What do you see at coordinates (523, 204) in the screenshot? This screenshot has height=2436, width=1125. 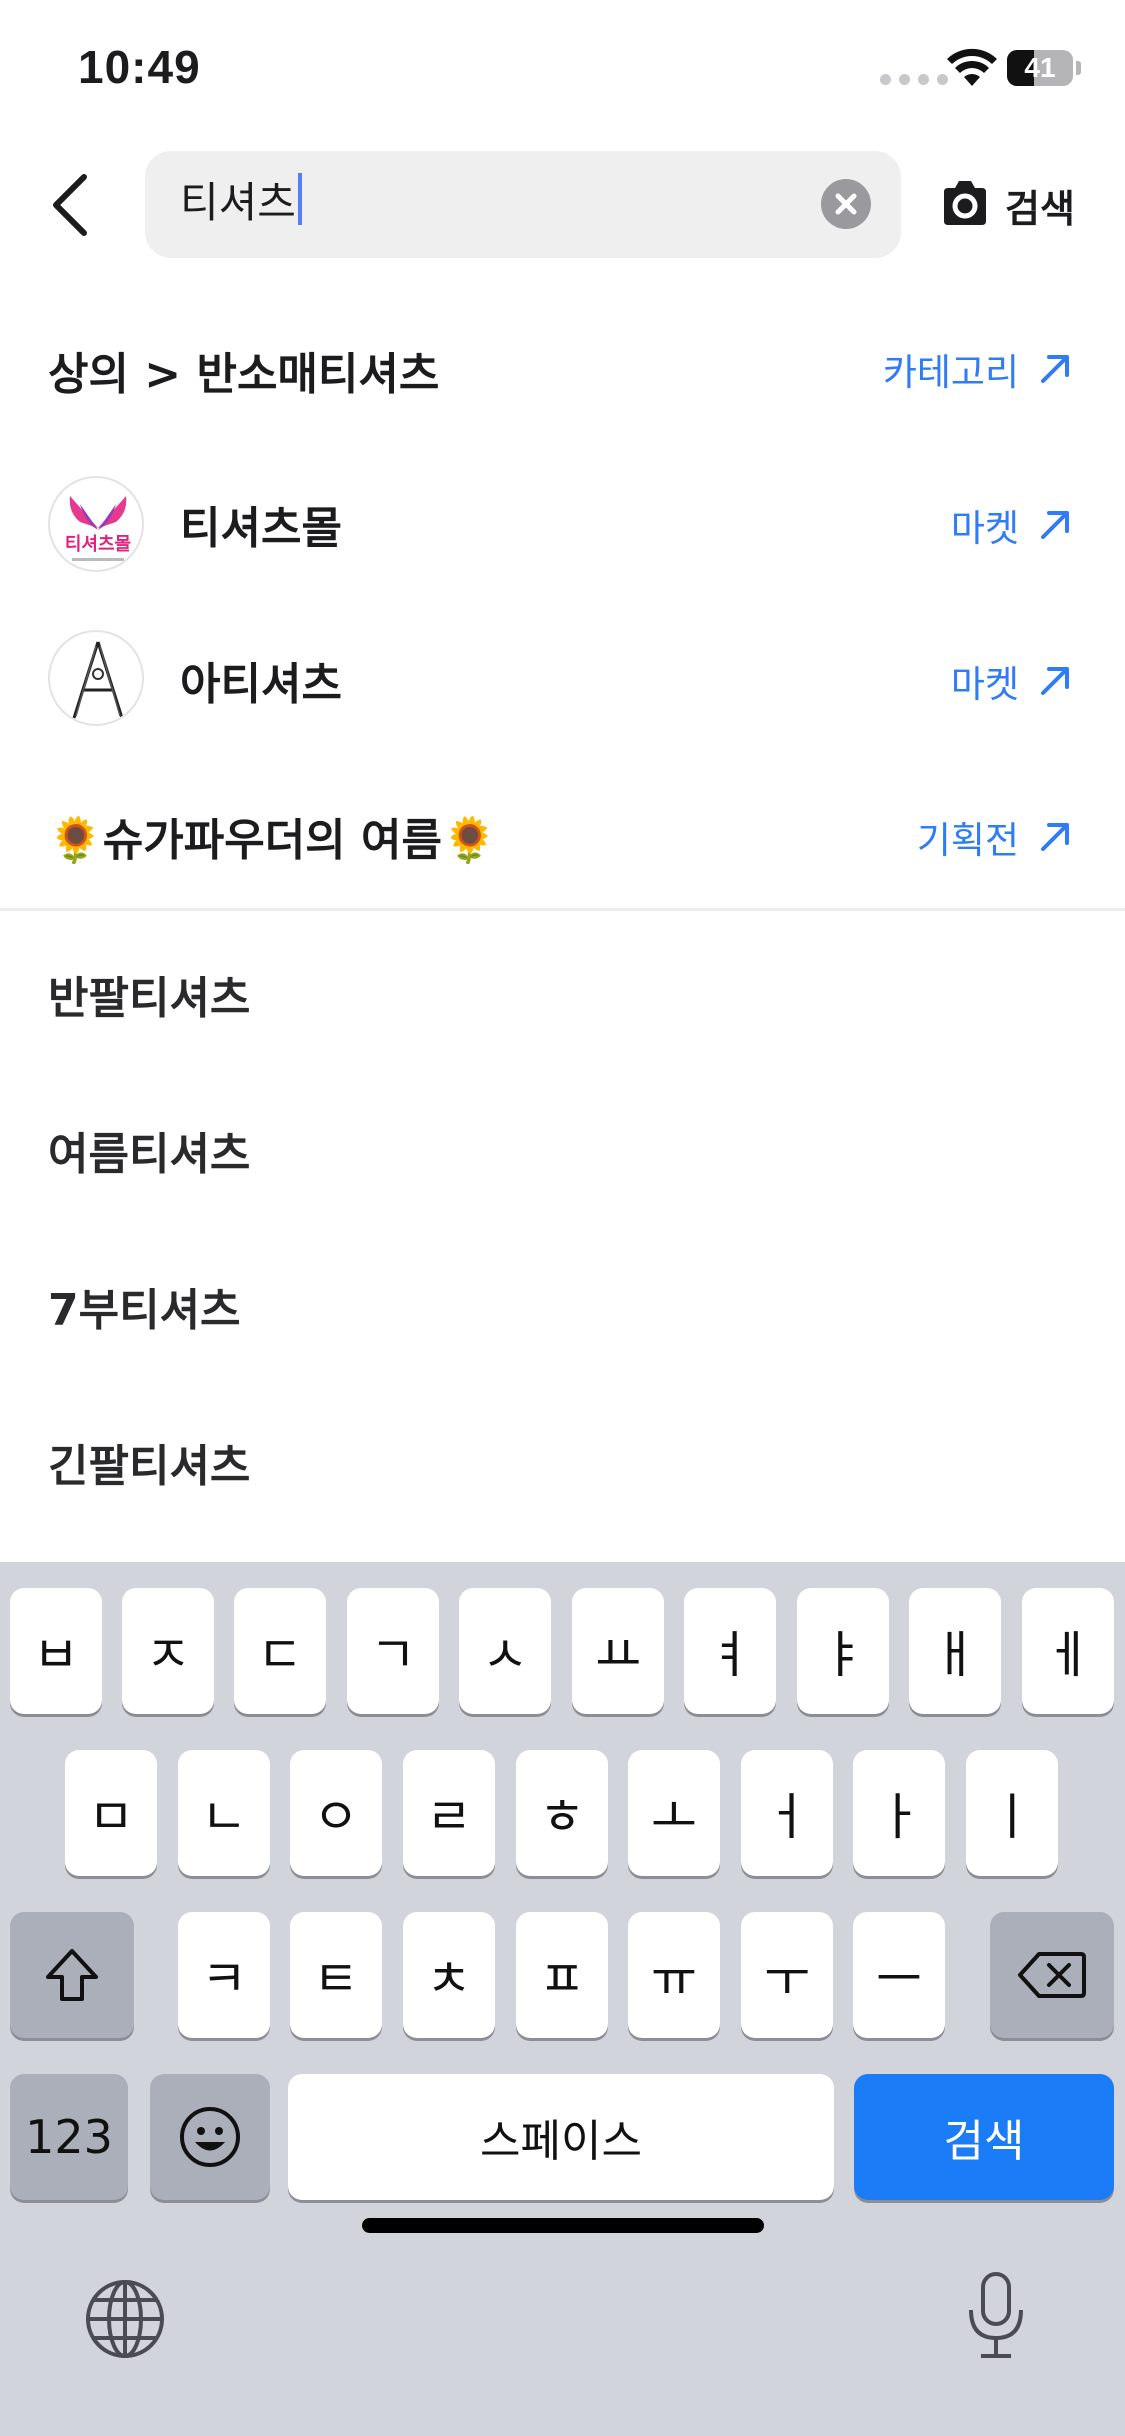 I see `search-input: 티셔츠` at bounding box center [523, 204].